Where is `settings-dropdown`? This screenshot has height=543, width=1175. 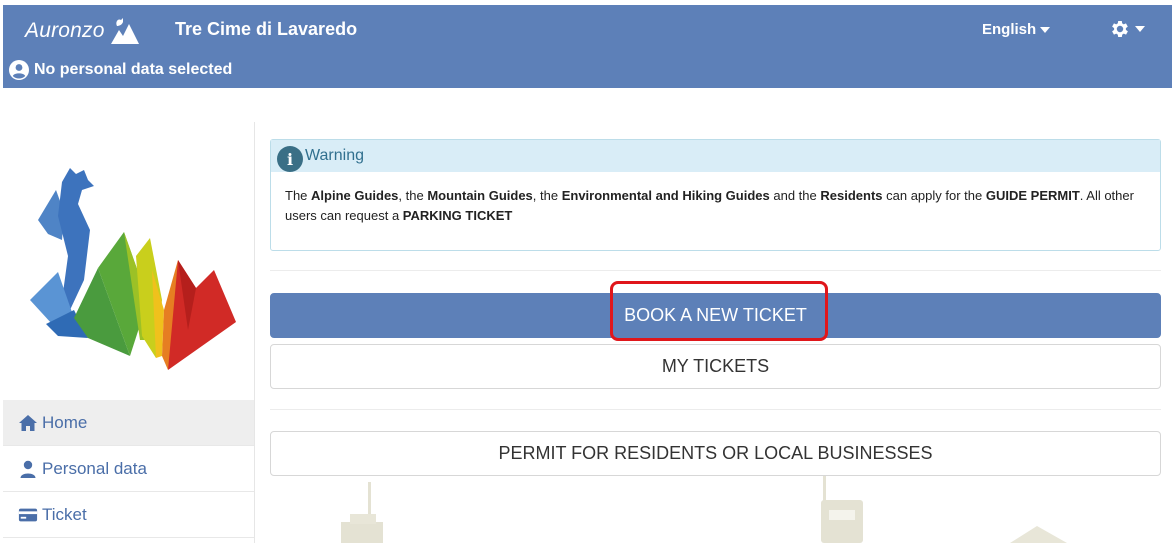 settings-dropdown is located at coordinates (1127, 29).